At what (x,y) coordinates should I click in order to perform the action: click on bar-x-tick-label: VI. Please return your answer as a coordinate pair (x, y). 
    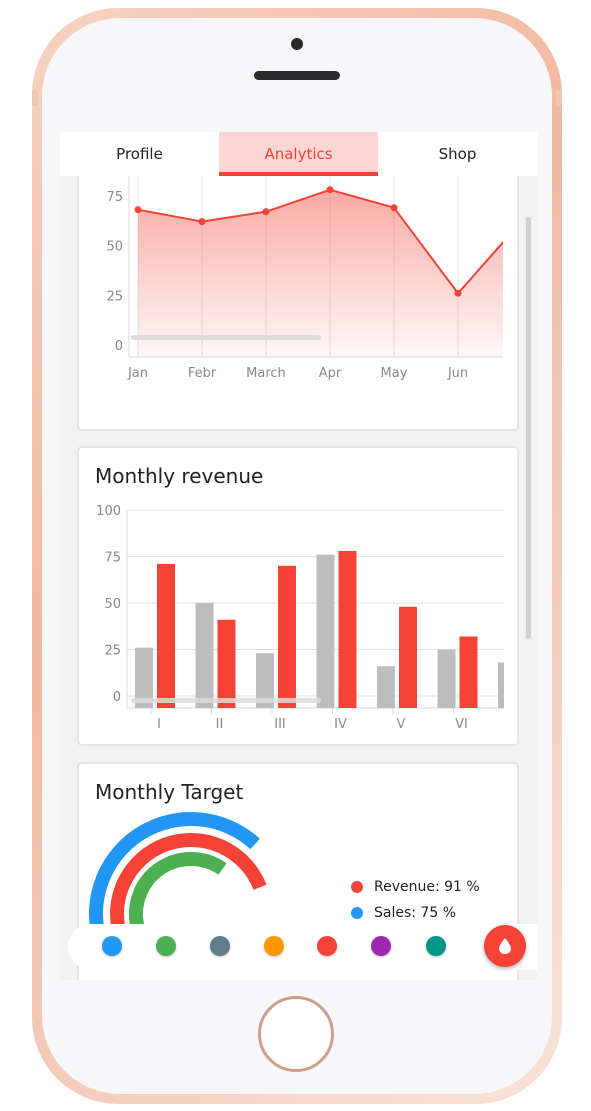
    Looking at the image, I should click on (461, 724).